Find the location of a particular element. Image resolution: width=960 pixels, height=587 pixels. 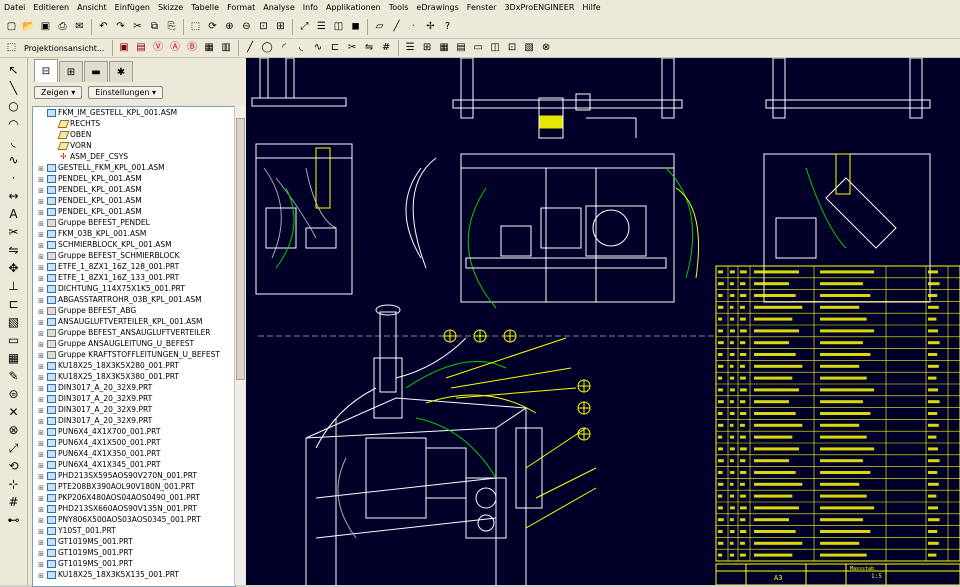

section-view-icon: ▤ is located at coordinates (141, 48).